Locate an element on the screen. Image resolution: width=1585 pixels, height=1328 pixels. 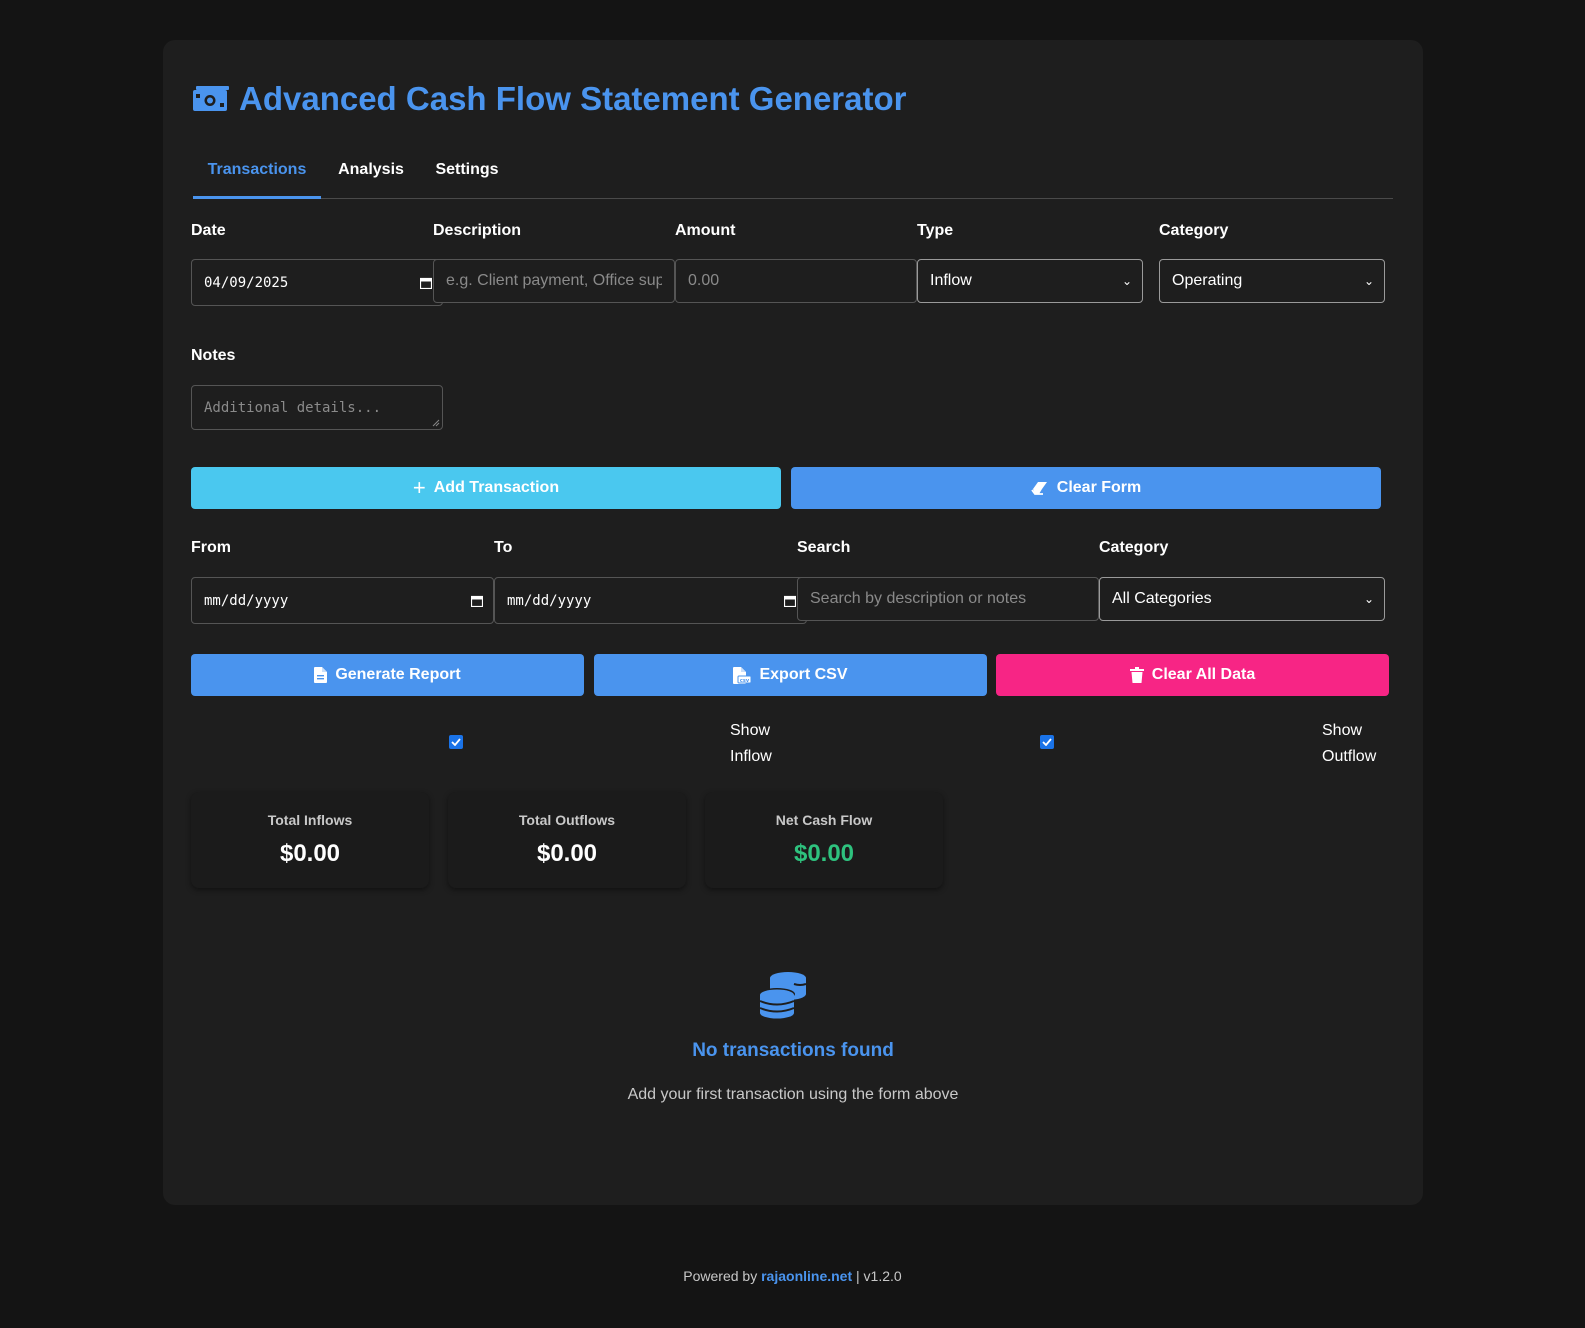
filter-category-label: Category is located at coordinates (1134, 547).